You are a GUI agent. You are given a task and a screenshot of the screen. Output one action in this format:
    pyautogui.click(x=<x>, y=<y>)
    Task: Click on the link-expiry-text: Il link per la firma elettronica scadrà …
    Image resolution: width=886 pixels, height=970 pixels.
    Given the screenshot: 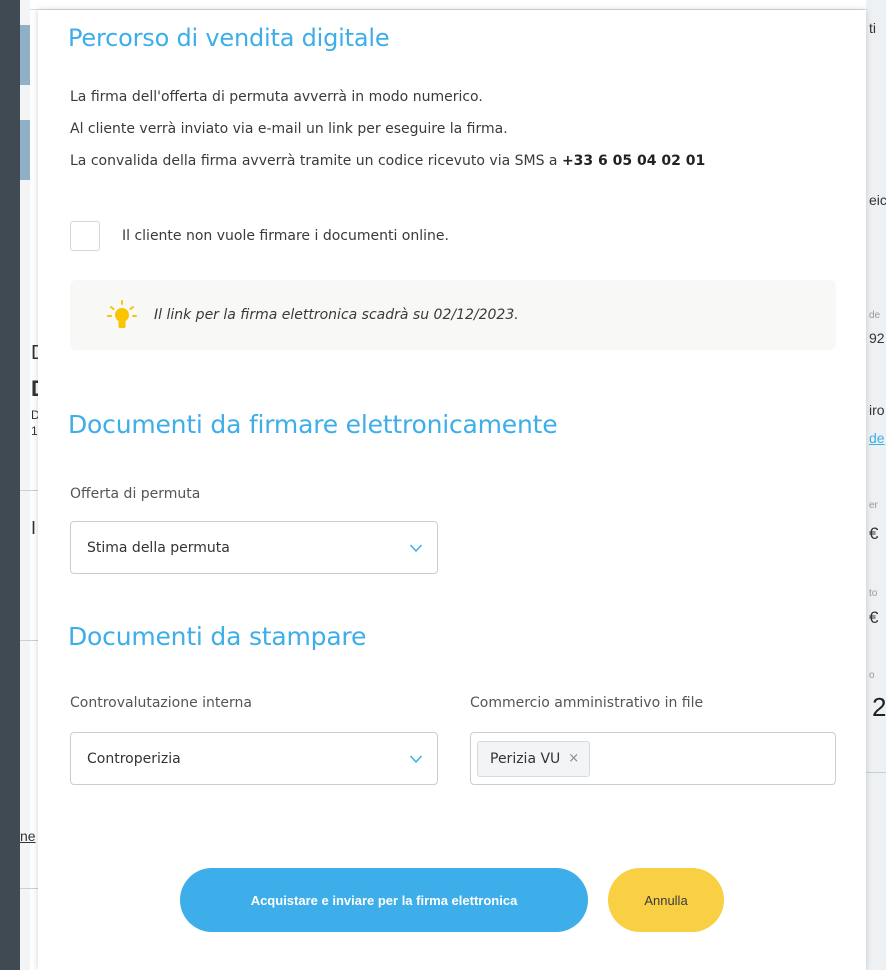 What is the action you would take?
    pyautogui.click(x=336, y=315)
    